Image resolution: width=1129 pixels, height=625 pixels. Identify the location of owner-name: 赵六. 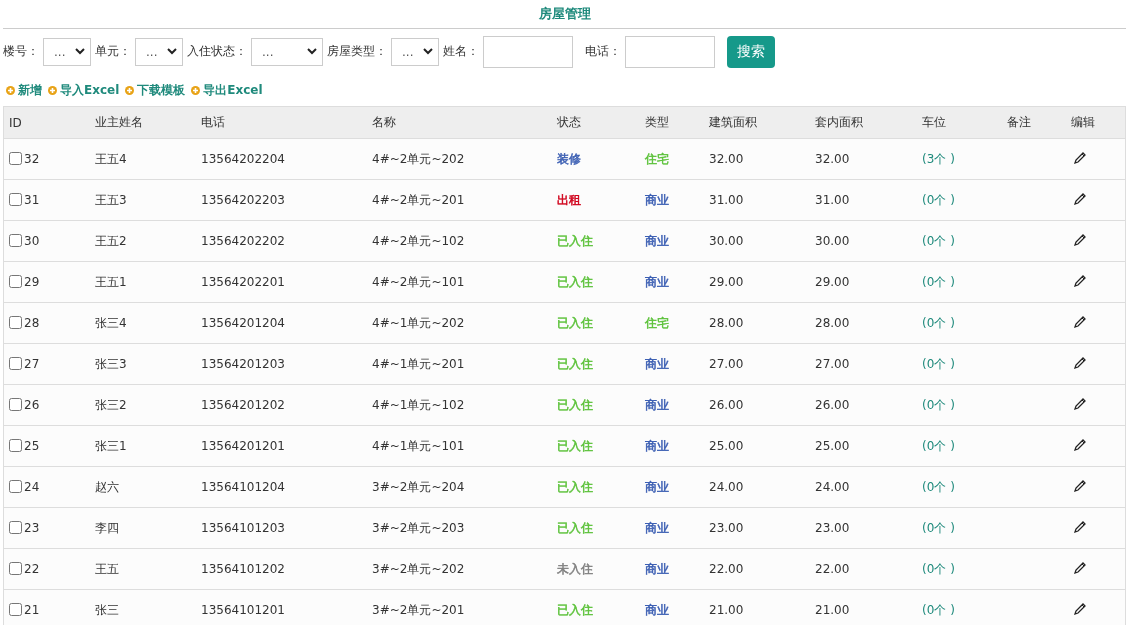
(107, 486).